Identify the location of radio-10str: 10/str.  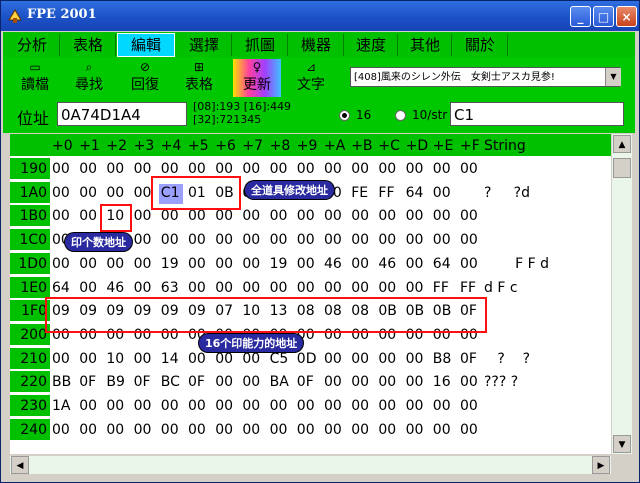
(421, 115).